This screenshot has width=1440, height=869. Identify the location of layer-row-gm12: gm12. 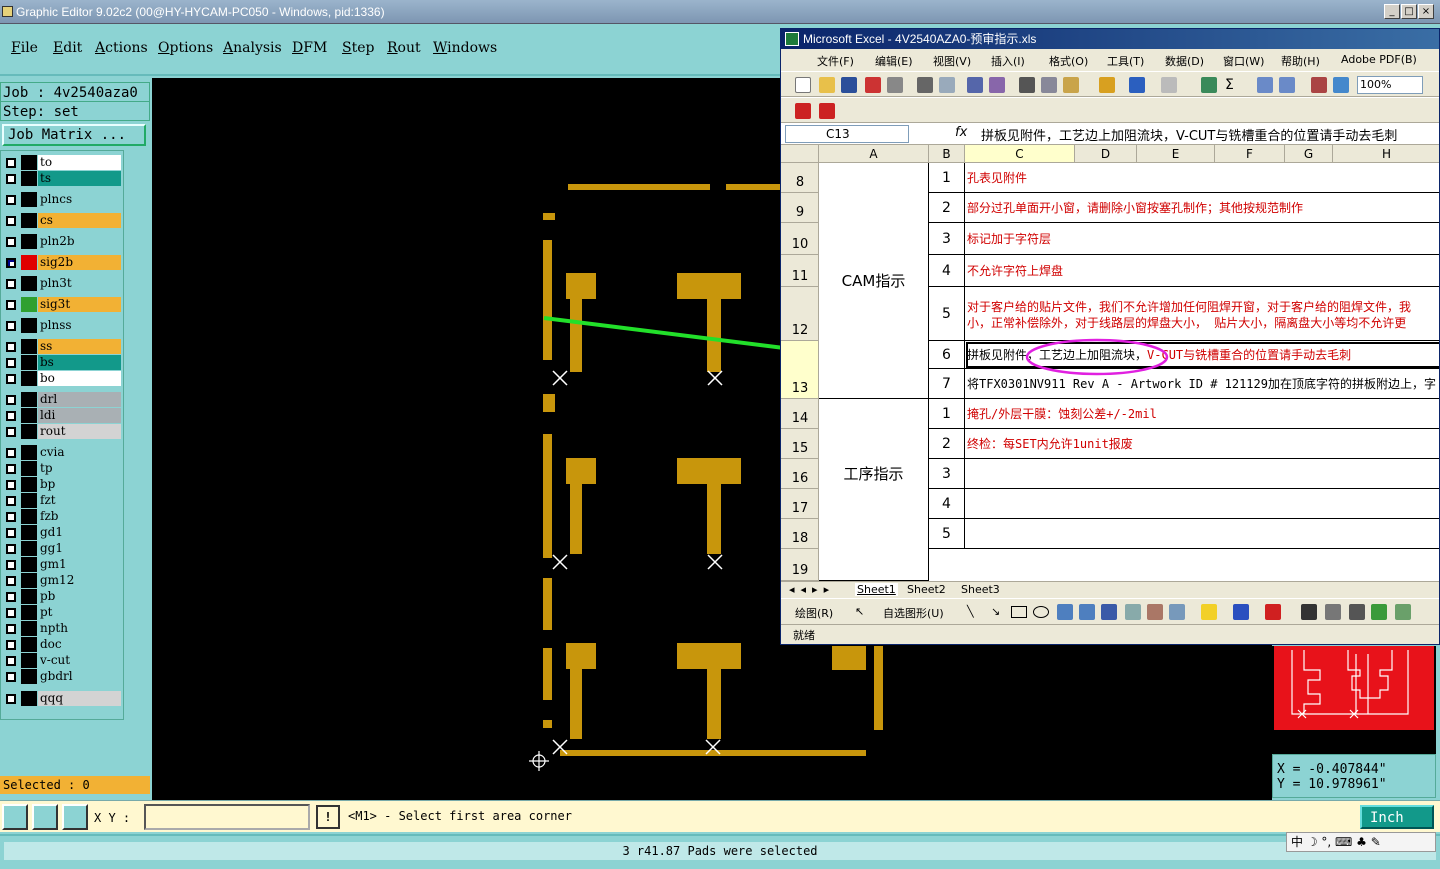
(62, 580).